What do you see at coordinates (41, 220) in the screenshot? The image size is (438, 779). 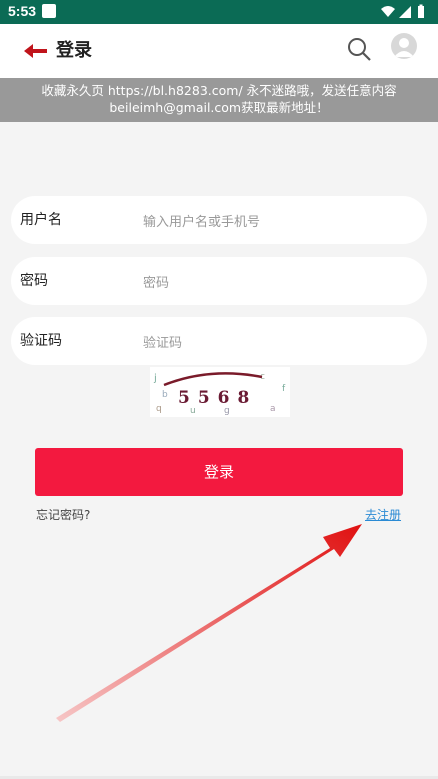 I see `username-label: 用户名` at bounding box center [41, 220].